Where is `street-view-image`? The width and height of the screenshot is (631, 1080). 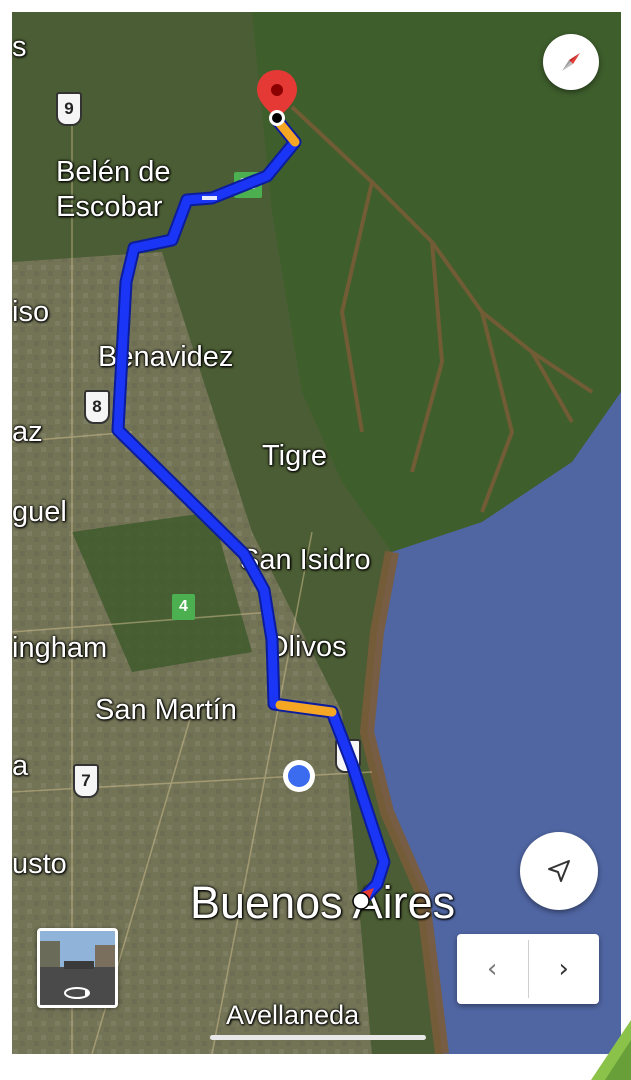 street-view-image is located at coordinates (77, 968).